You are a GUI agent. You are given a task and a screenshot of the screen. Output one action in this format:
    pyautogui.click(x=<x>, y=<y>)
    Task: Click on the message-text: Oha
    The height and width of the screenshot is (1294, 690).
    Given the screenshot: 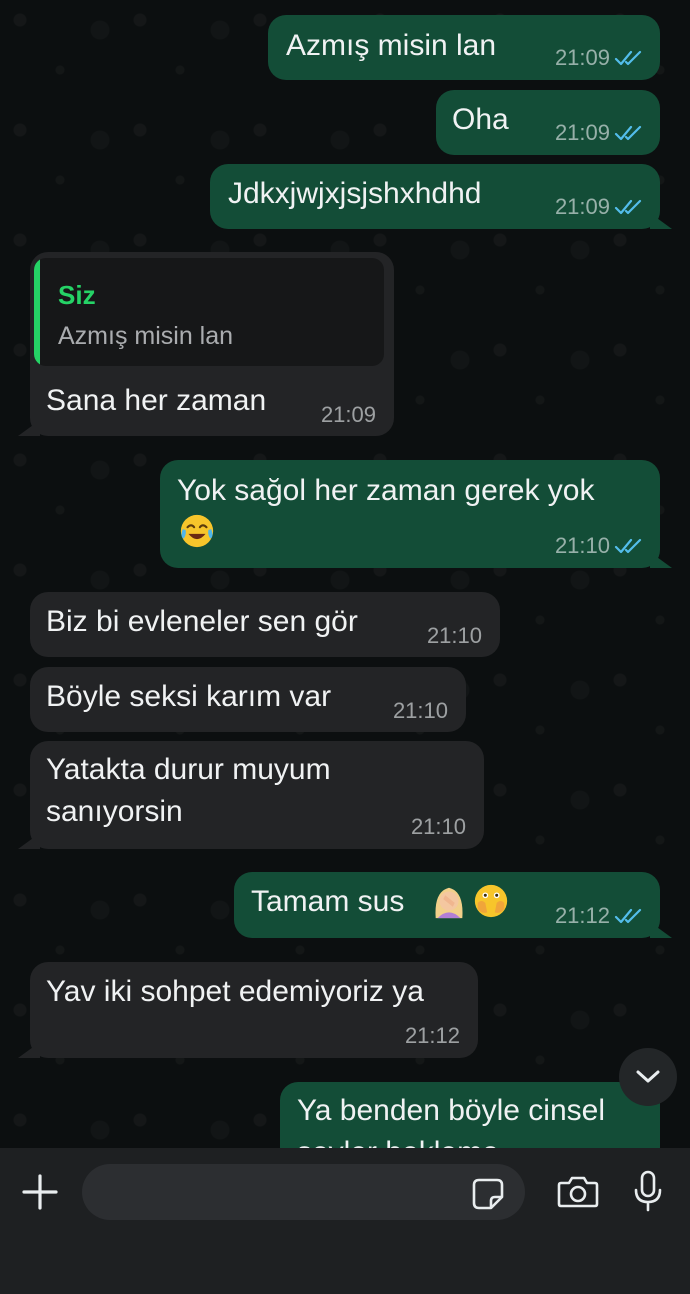 What is the action you would take?
    pyautogui.click(x=480, y=119)
    